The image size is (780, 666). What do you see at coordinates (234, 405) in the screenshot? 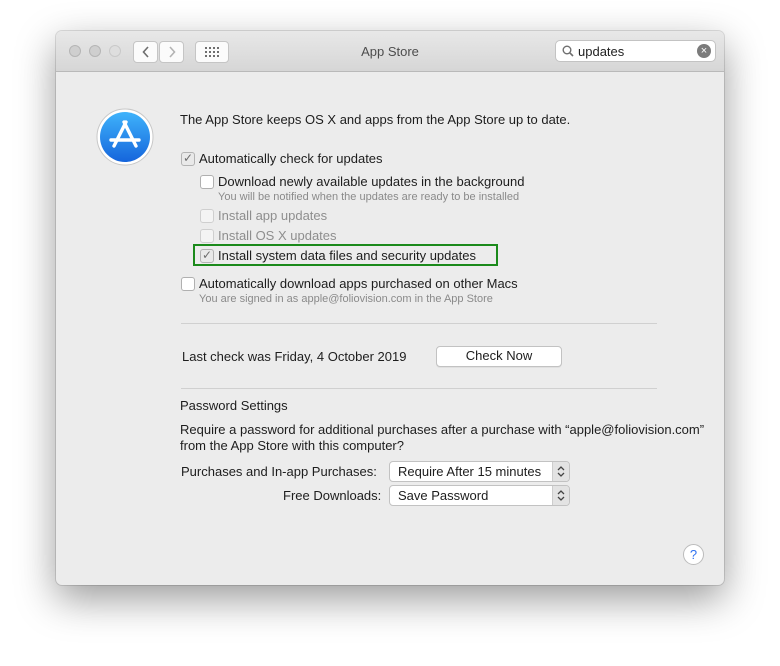
I see `password-settings-heading: Password Settings` at bounding box center [234, 405].